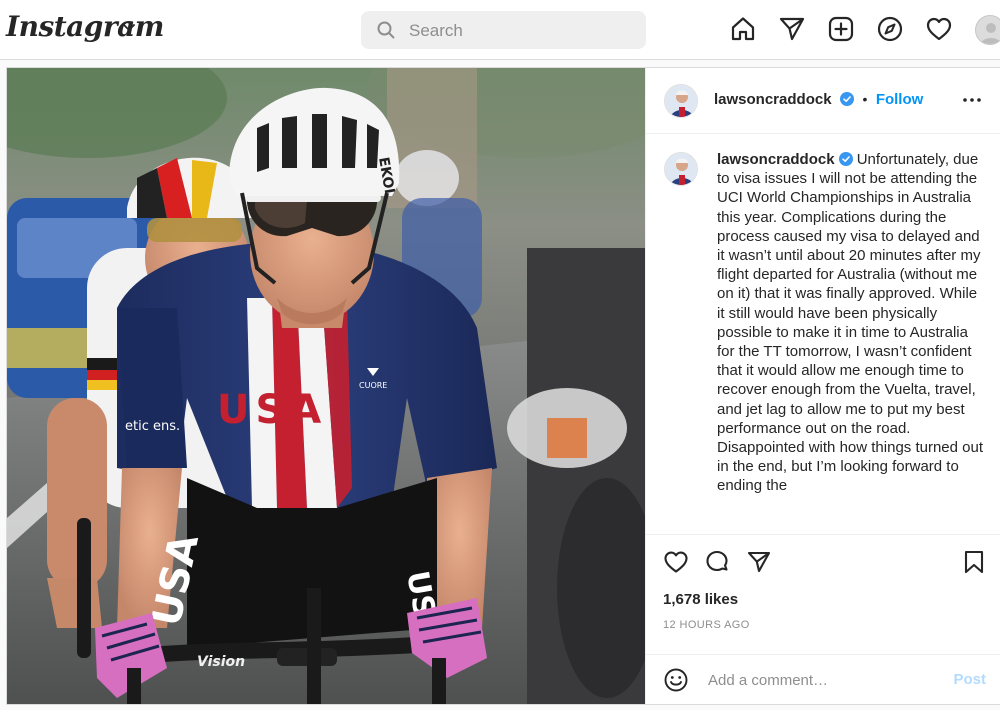  Describe the element at coordinates (841, 29) in the screenshot. I see `new-post-icon` at that location.